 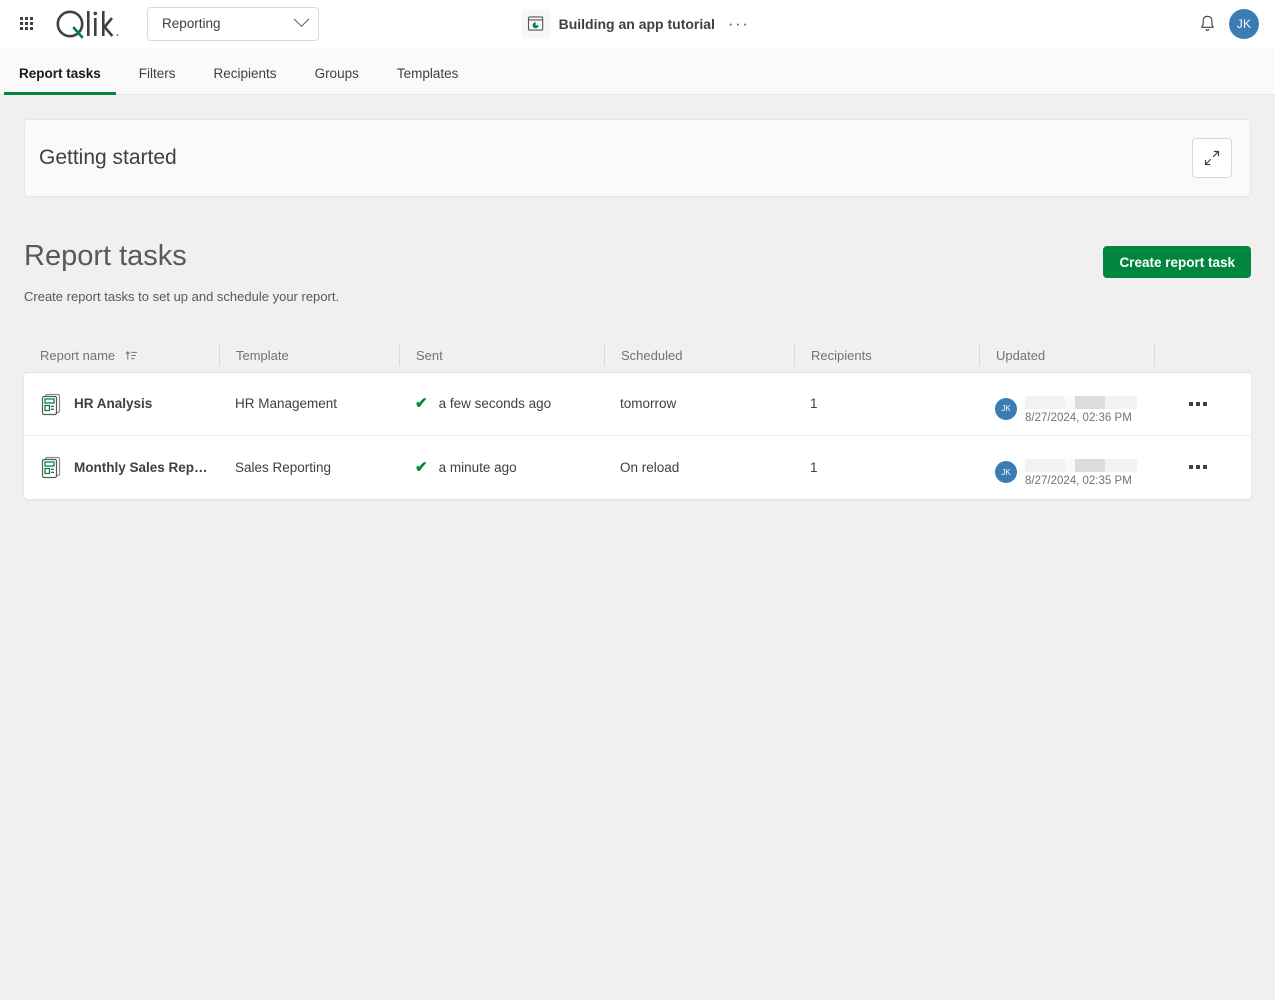 I want to click on qlik-logo-icon, so click(x=87, y=24).